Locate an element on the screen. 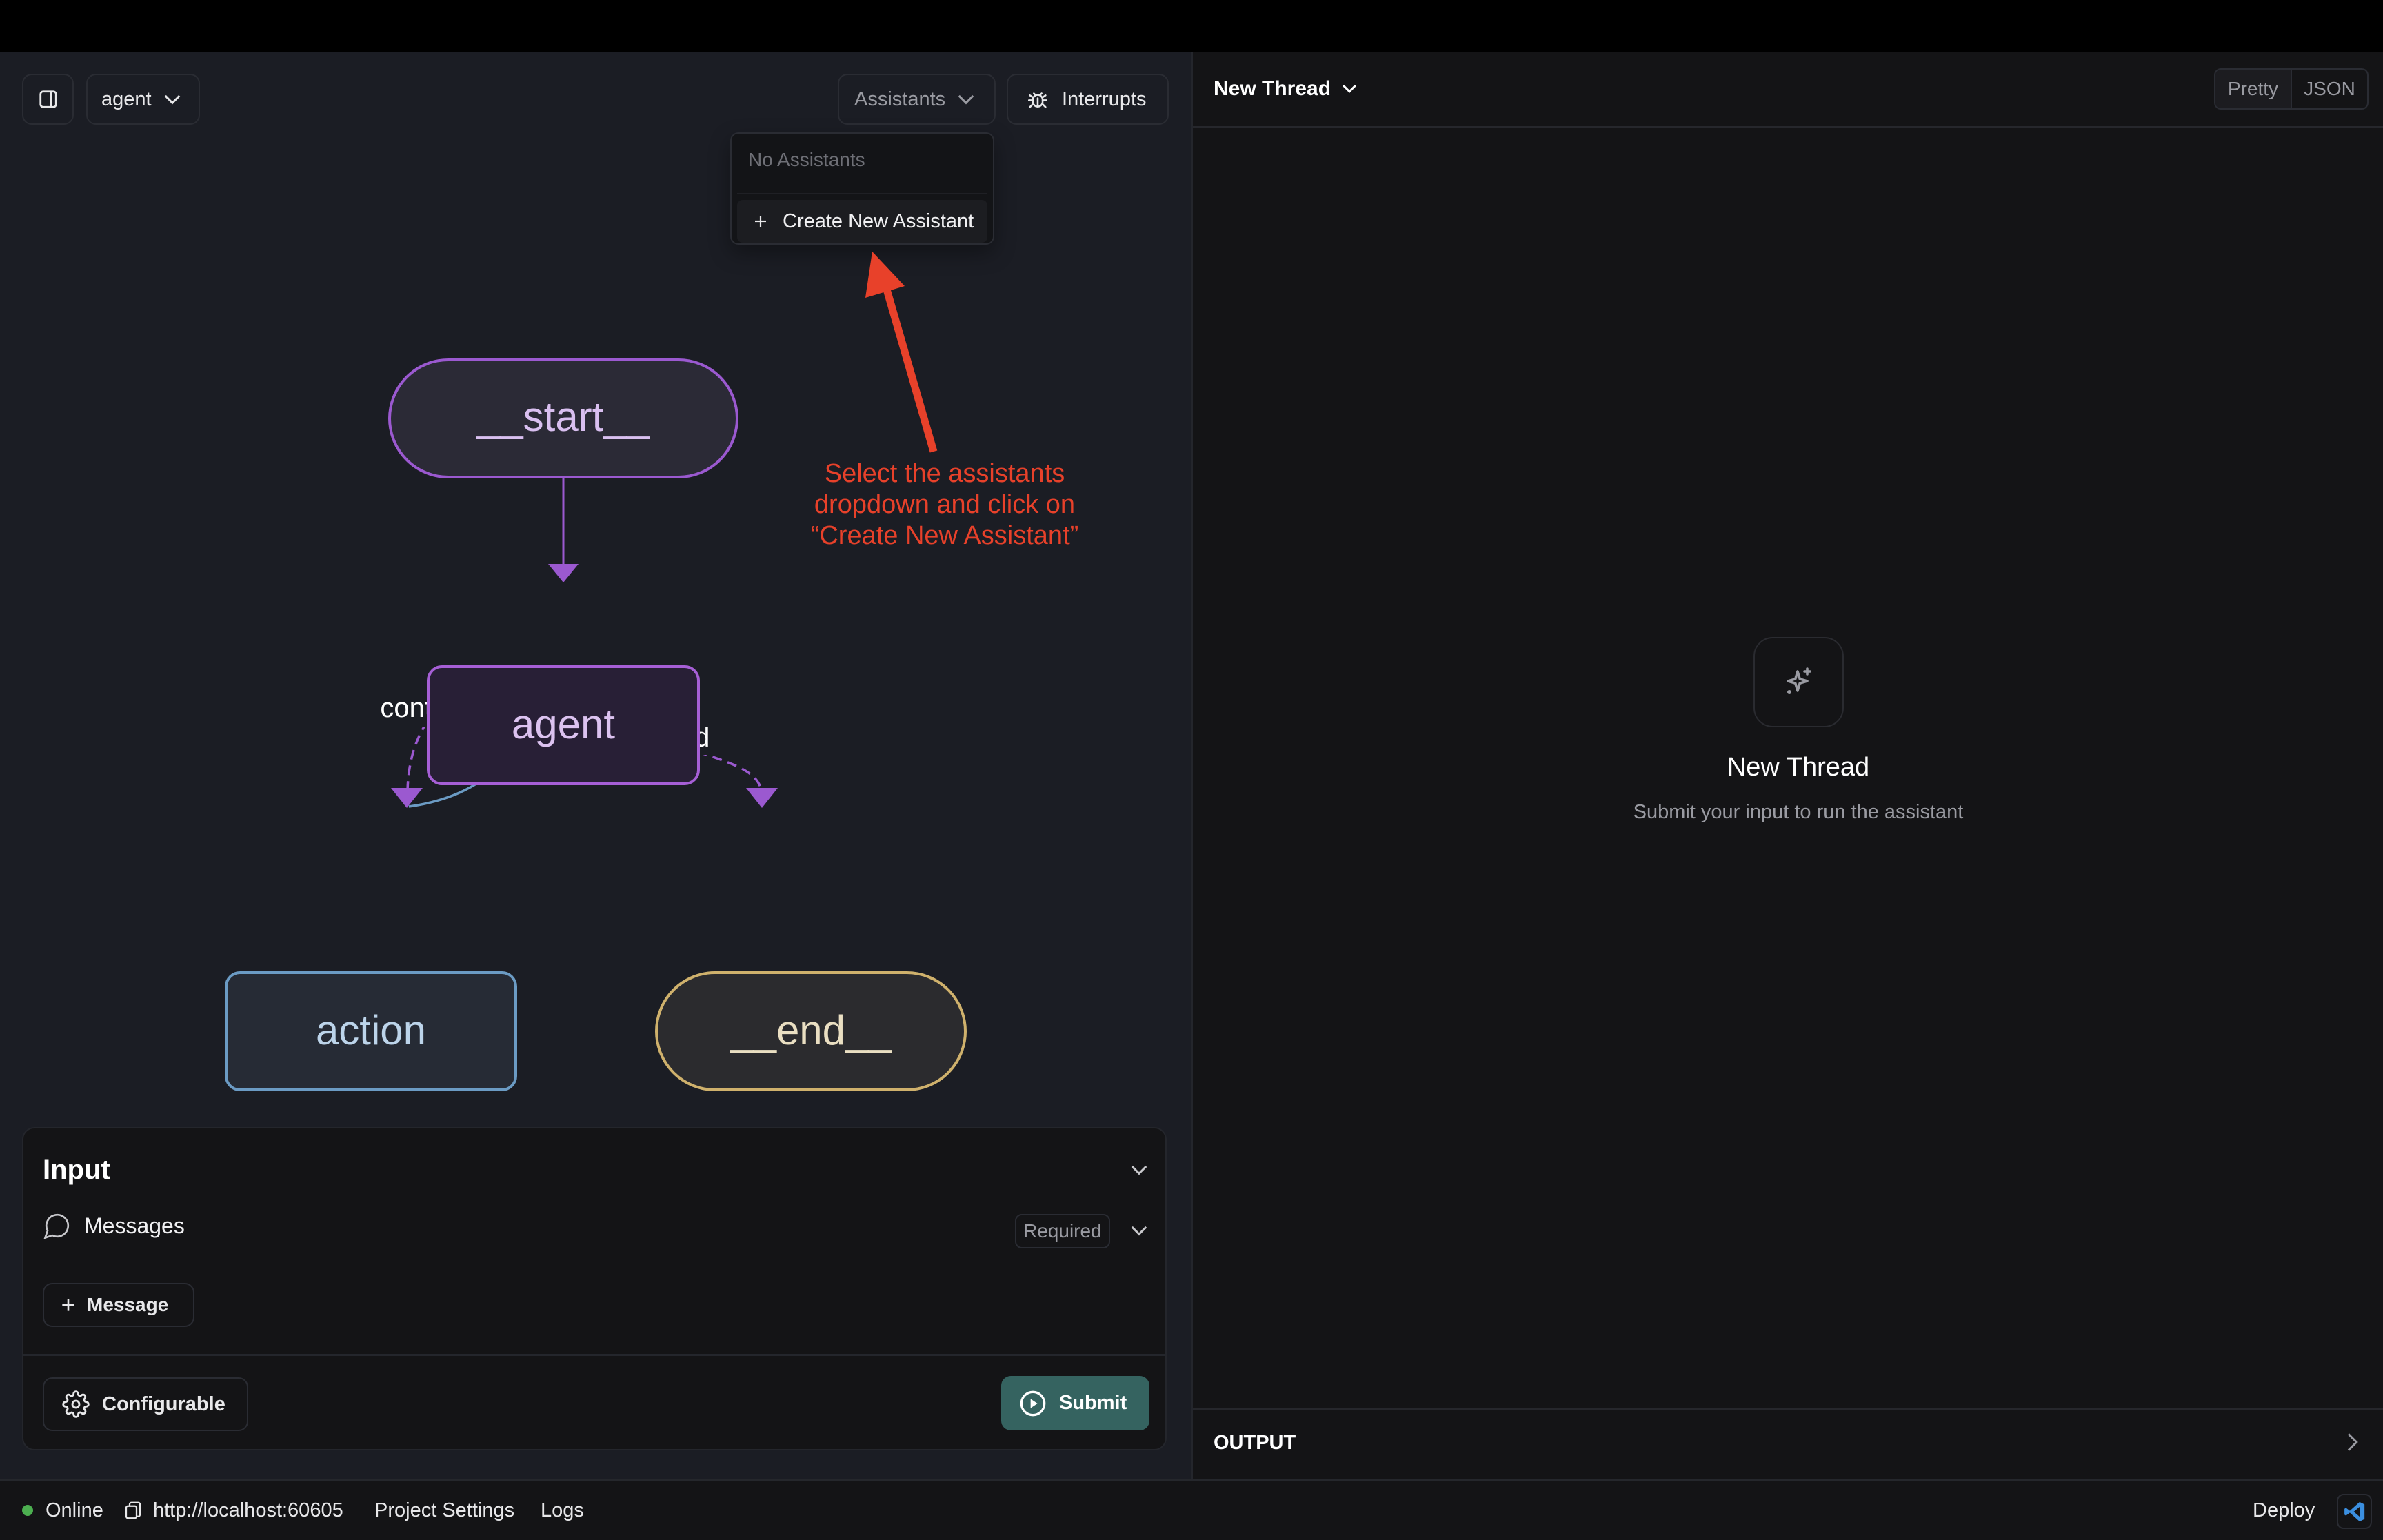 The image size is (2383, 1540). annotation-line-2: dropdown and click on is located at coordinates (945, 505).